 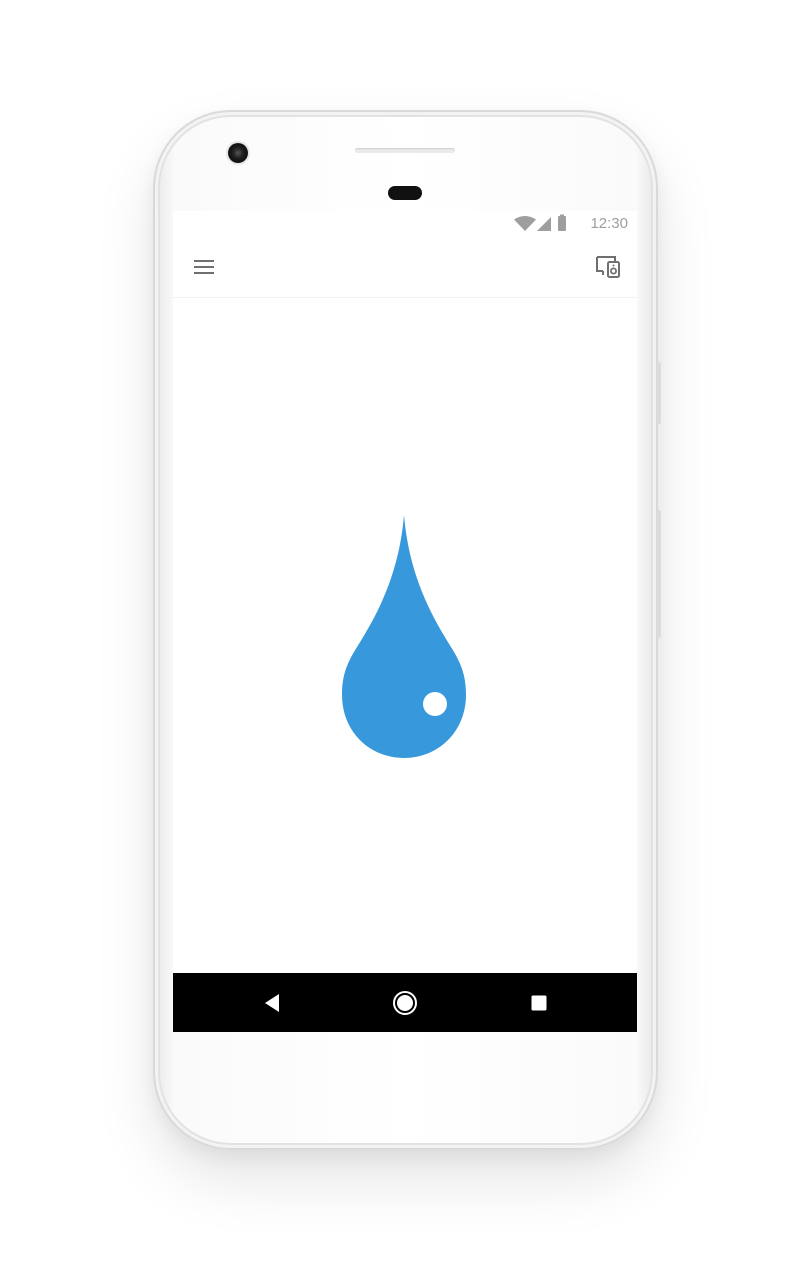 I want to click on front-camera, so click(x=238, y=153).